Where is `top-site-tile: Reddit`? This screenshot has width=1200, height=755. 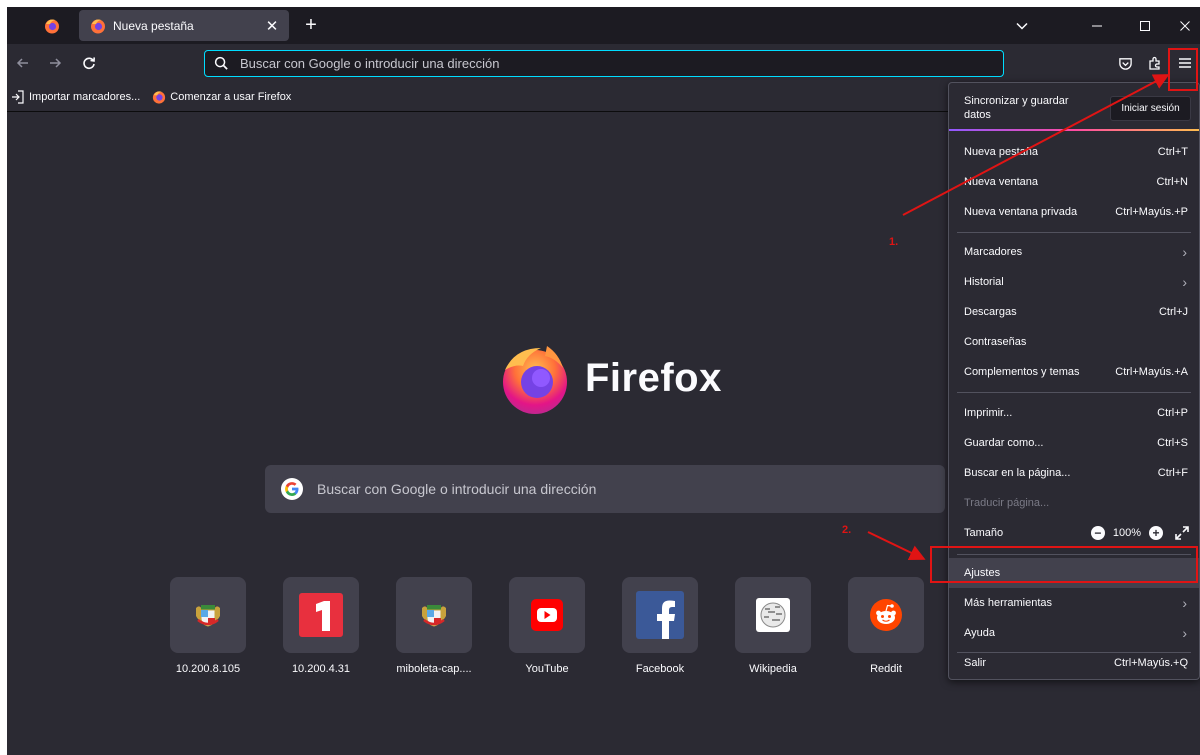 top-site-tile: Reddit is located at coordinates (883, 626).